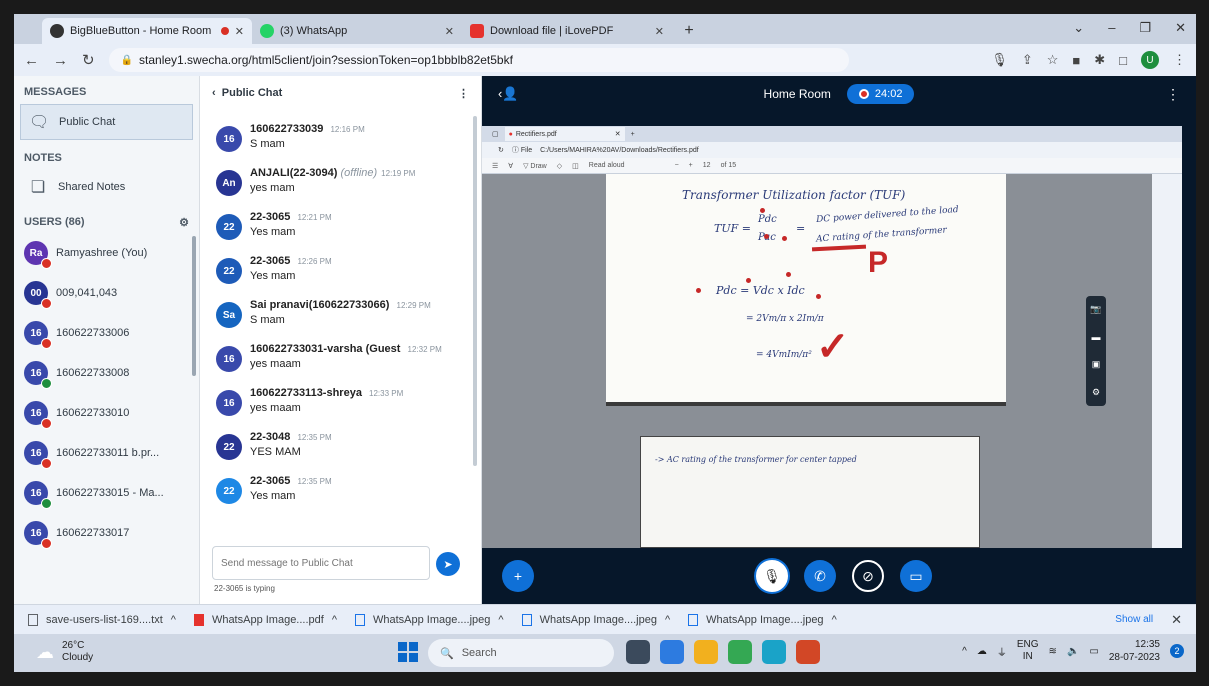 The width and height of the screenshot is (1209, 686). Describe the element at coordinates (1028, 651) in the screenshot. I see `language-indicator: ENG IN` at that location.